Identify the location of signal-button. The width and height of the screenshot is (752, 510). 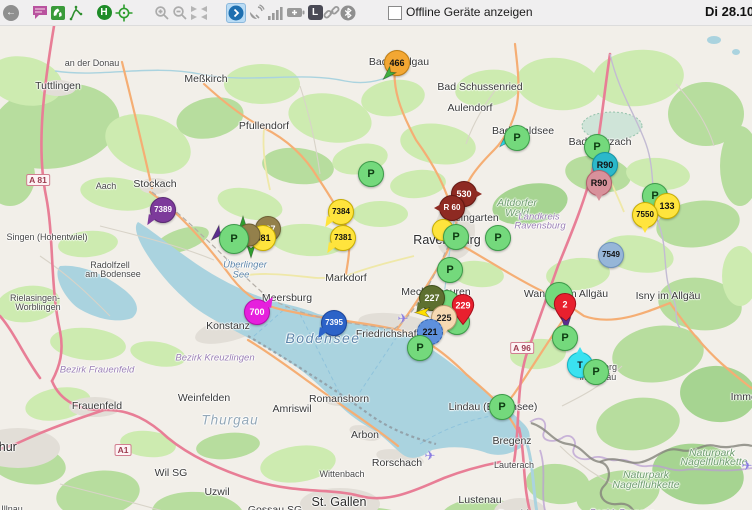
(276, 13).